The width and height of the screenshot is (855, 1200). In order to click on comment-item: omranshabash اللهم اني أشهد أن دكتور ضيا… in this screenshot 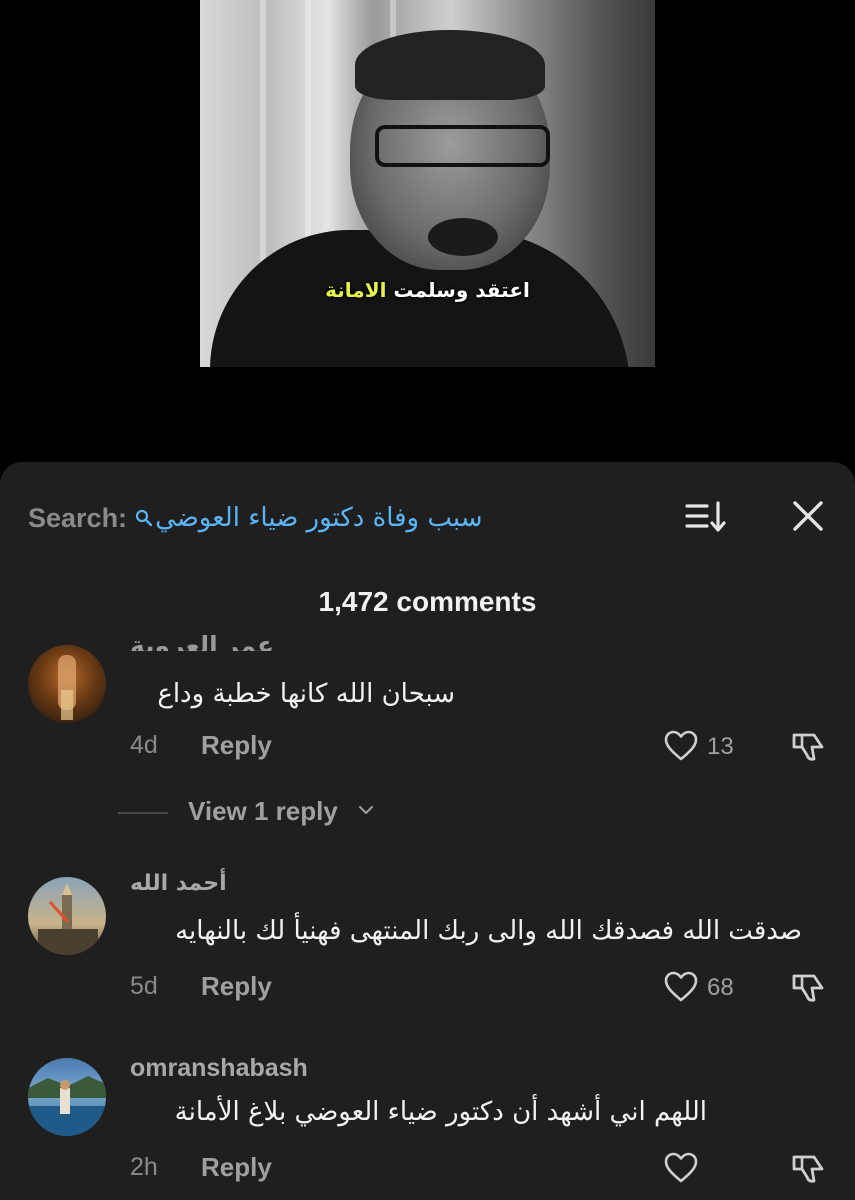, I will do `click(427, 1125)`.